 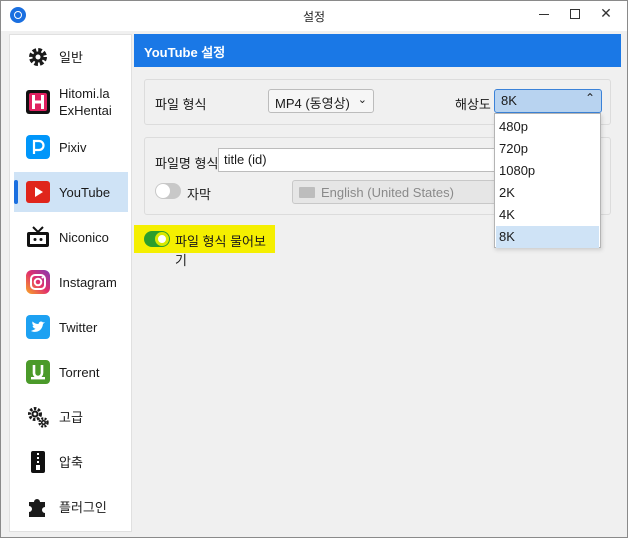 What do you see at coordinates (16, 192) in the screenshot?
I see `active-indicator` at bounding box center [16, 192].